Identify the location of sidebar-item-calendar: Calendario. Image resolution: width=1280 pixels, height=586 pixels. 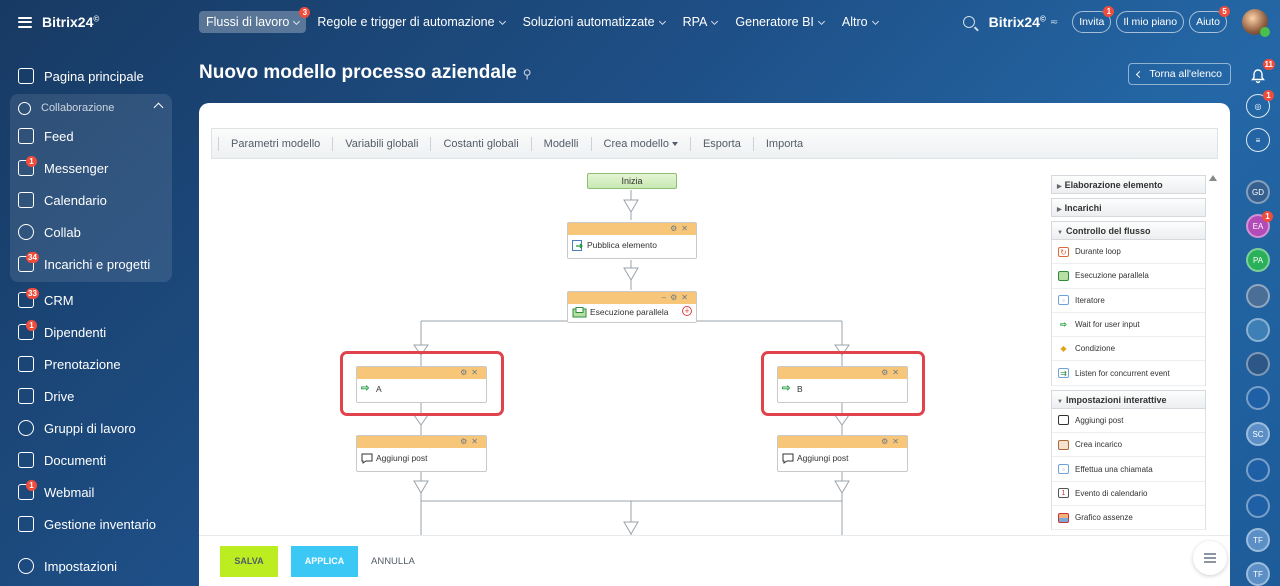
(91, 200).